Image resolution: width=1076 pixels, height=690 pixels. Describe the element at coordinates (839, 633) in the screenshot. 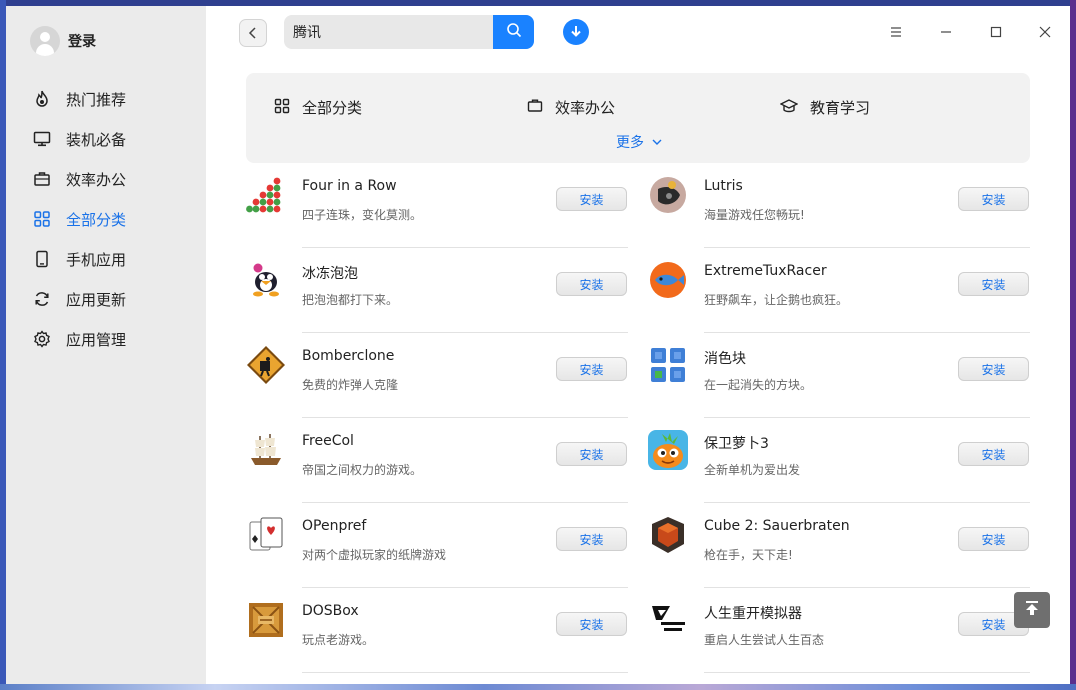

I see `app-card: 人生重开模拟器 重启人生尝试人生百态 安装` at that location.